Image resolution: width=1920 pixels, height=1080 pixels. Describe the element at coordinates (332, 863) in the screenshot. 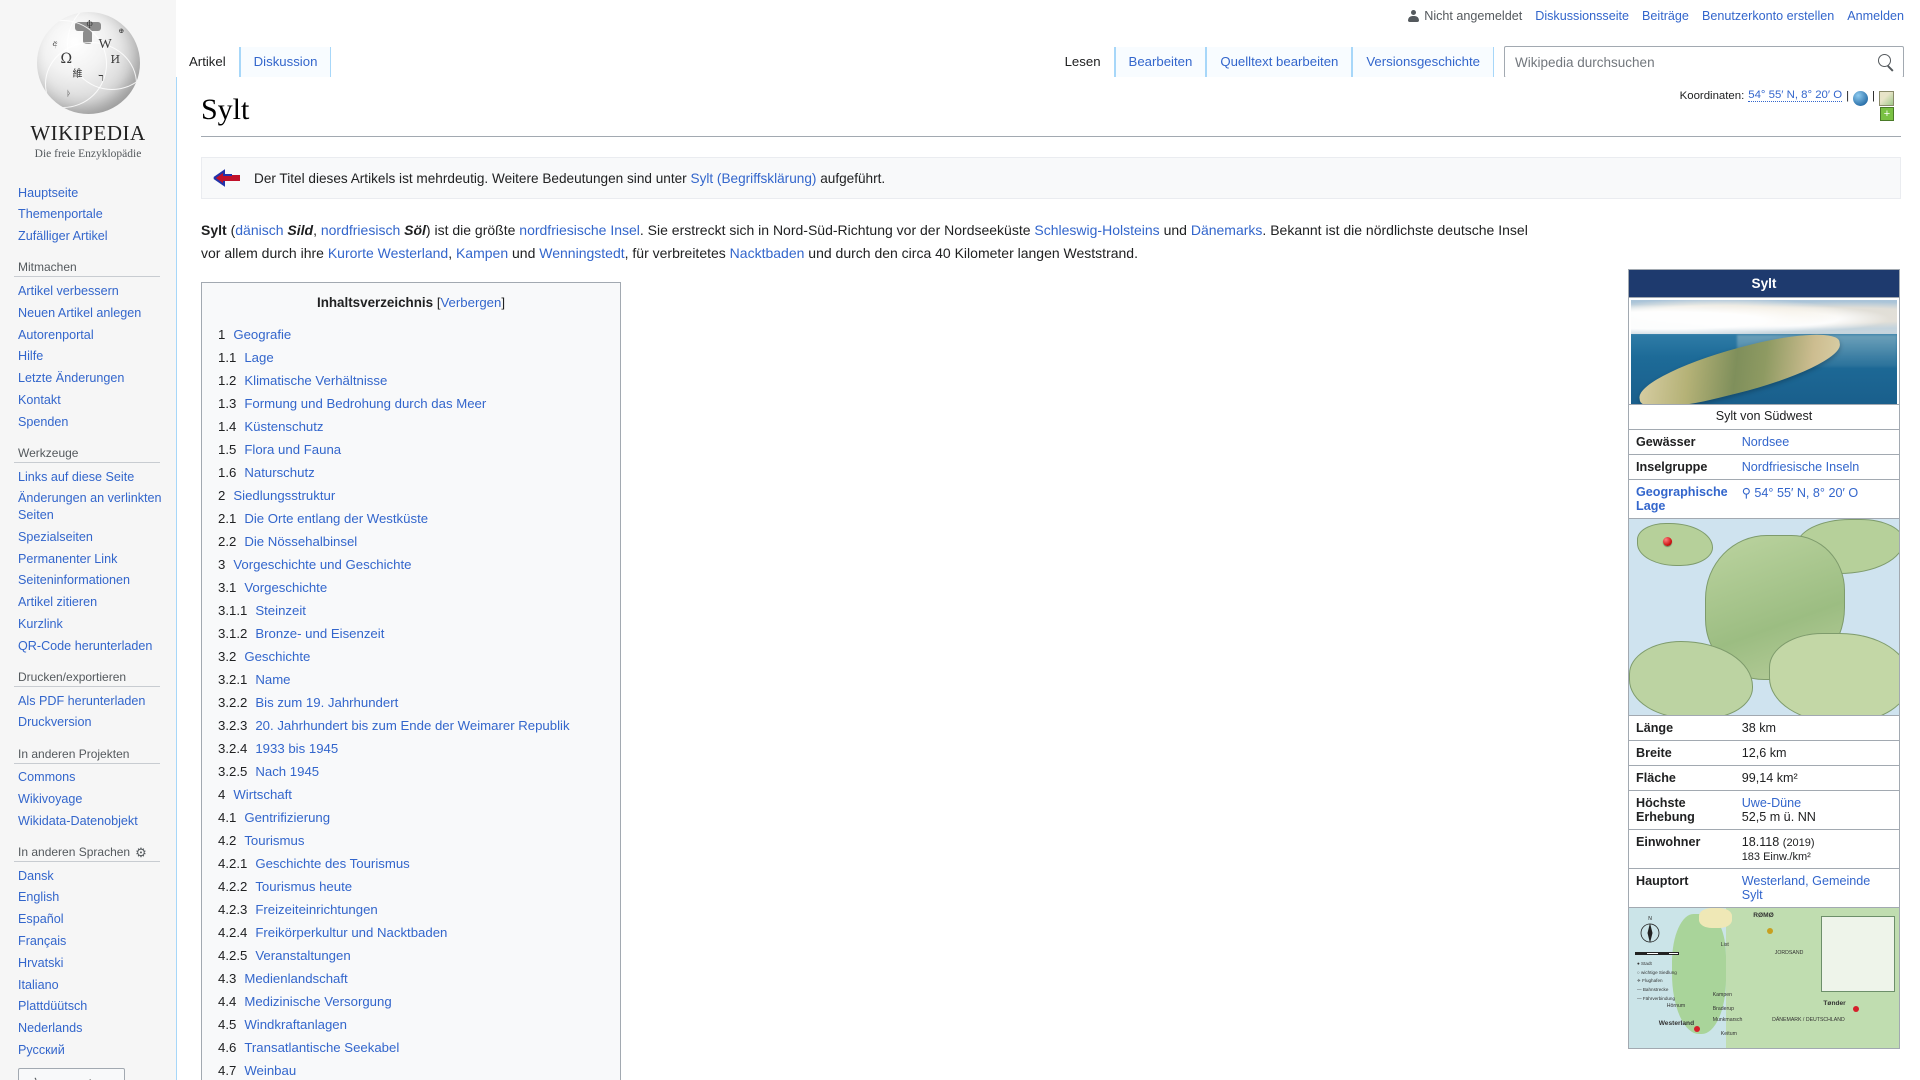

I see `toc-link-4-2-1: Geschichte des Tourismus` at that location.